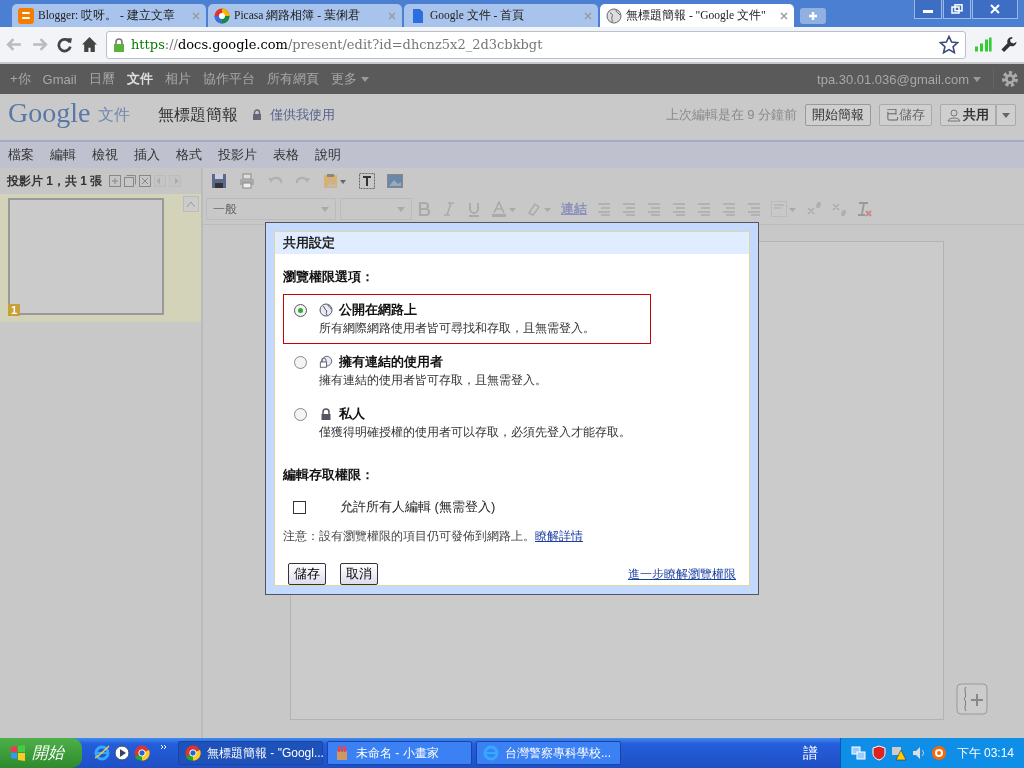 Image resolution: width=1024 pixels, height=768 pixels. I want to click on section-heading: 瀏覽權限選項：, so click(329, 277).